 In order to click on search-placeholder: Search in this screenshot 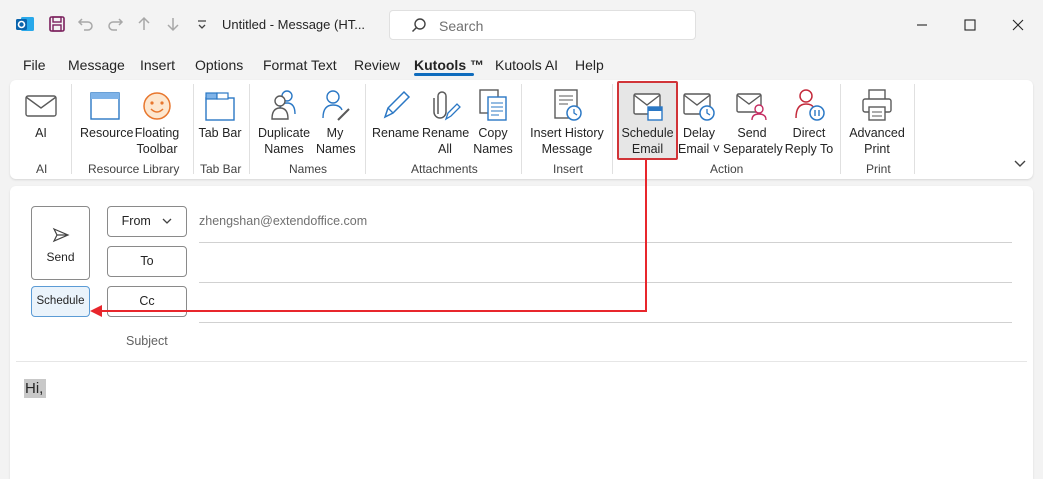, I will do `click(461, 26)`.